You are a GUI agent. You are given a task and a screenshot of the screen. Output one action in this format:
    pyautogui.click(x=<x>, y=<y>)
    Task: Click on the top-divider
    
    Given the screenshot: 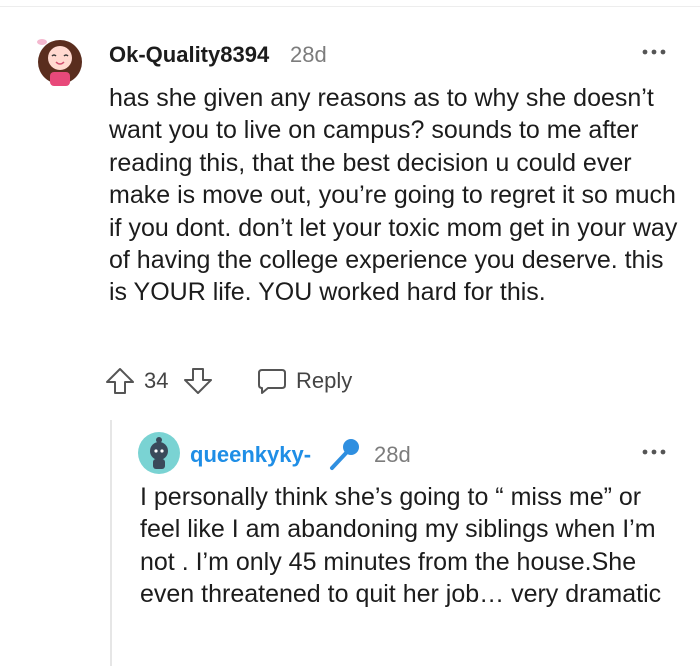 What is the action you would take?
    pyautogui.click(x=350, y=6)
    